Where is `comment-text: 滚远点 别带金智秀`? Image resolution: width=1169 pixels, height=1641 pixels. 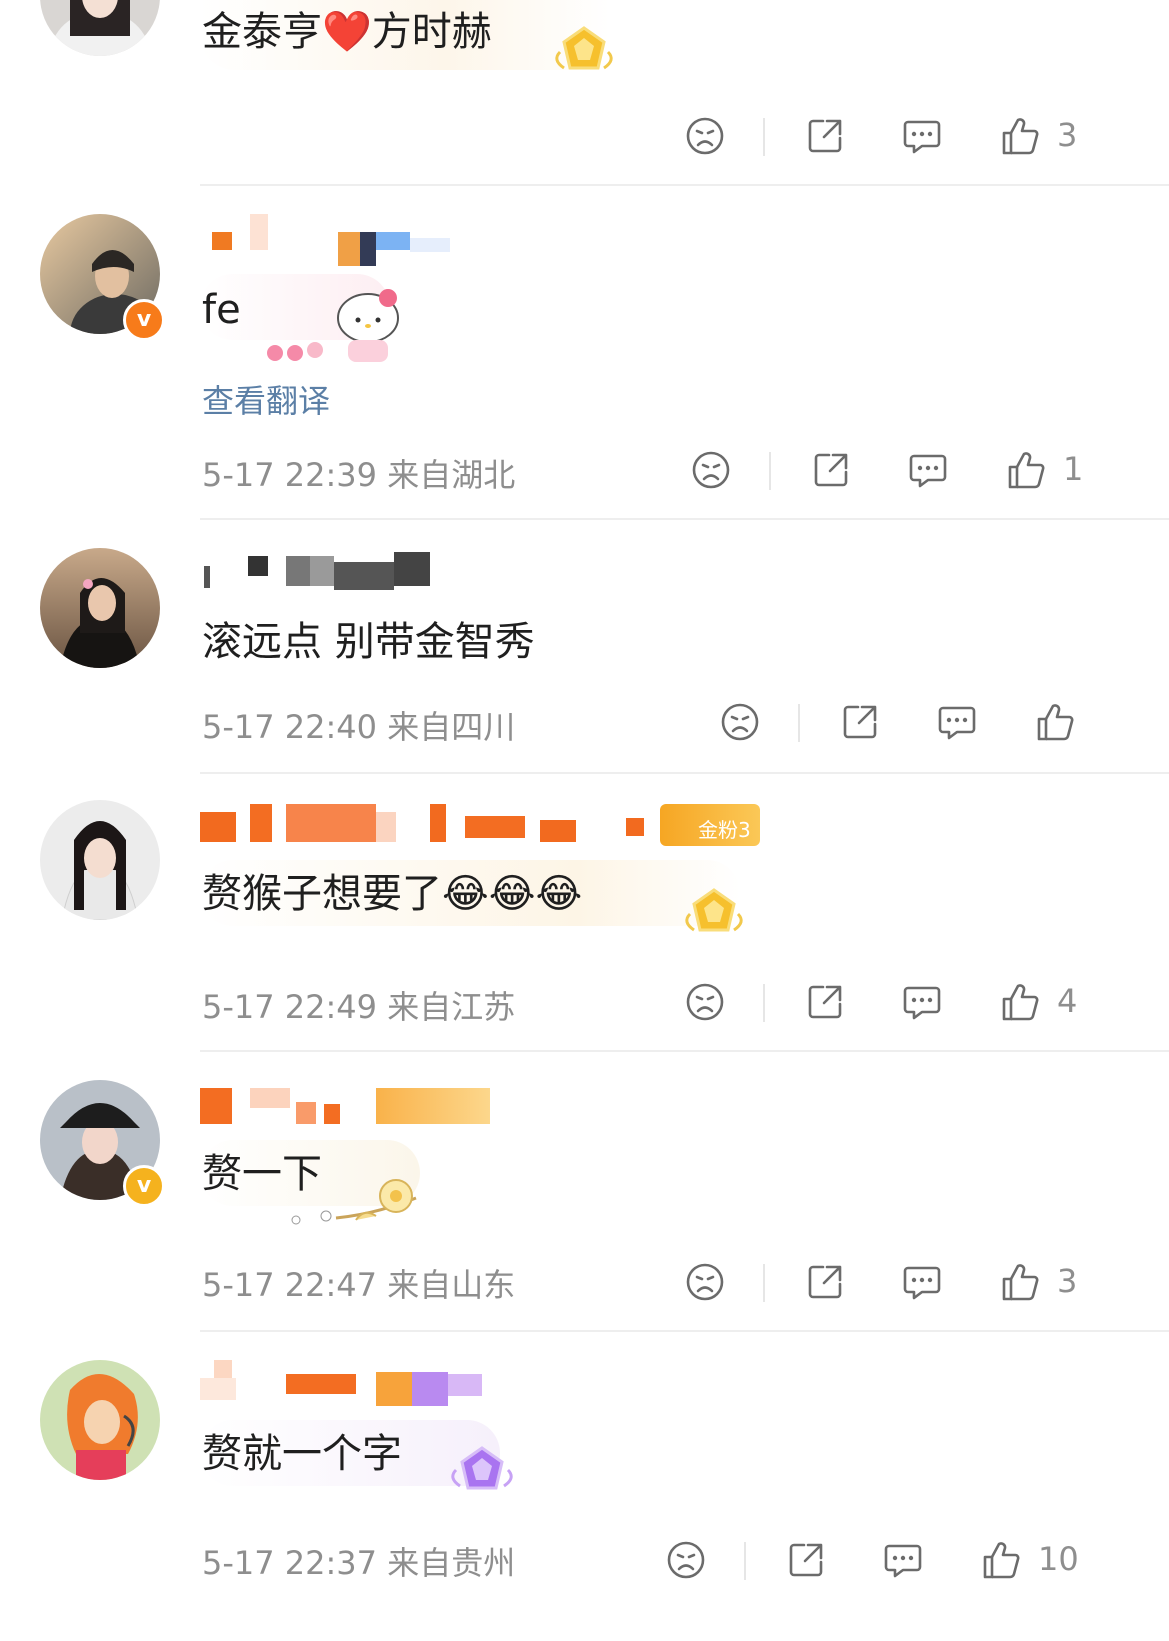
comment-text: 滚远点 别带金智秀 is located at coordinates (368, 642).